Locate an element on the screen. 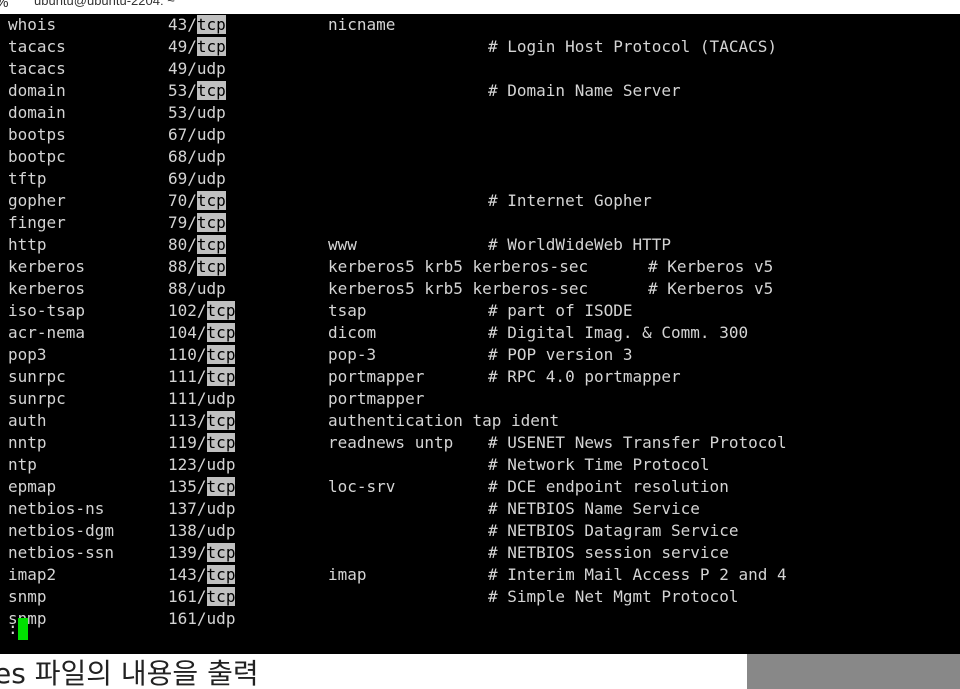 The image size is (960, 689). port-number: 110 is located at coordinates (182, 354).